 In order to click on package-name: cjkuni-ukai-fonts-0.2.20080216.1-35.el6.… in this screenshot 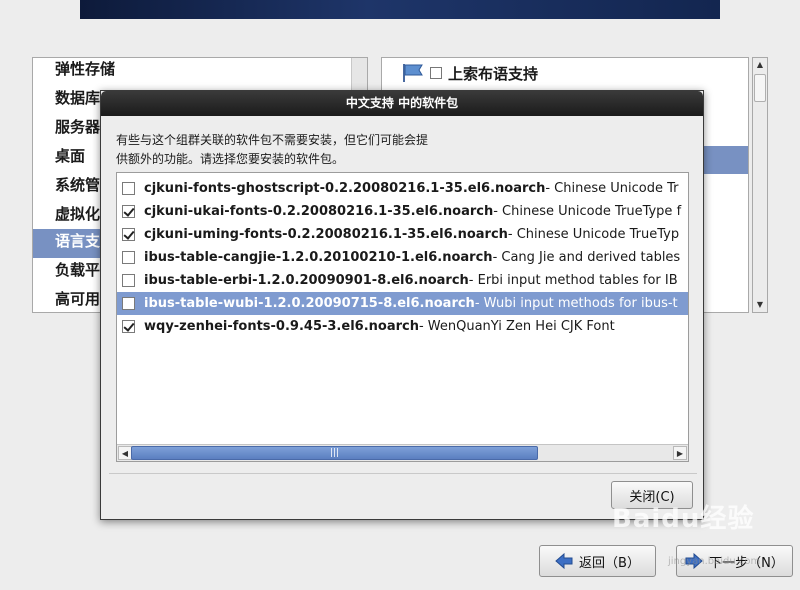, I will do `click(319, 211)`.